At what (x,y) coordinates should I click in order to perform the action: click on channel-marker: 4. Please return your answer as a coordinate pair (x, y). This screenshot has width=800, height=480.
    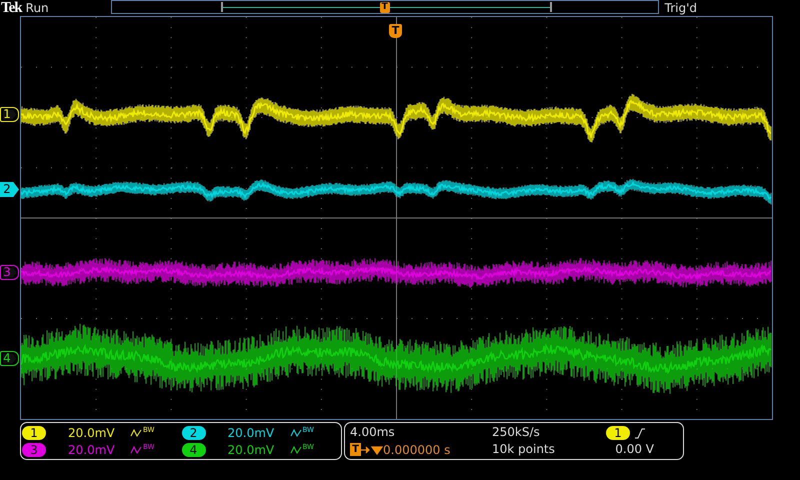
    Looking at the image, I should click on (9, 358).